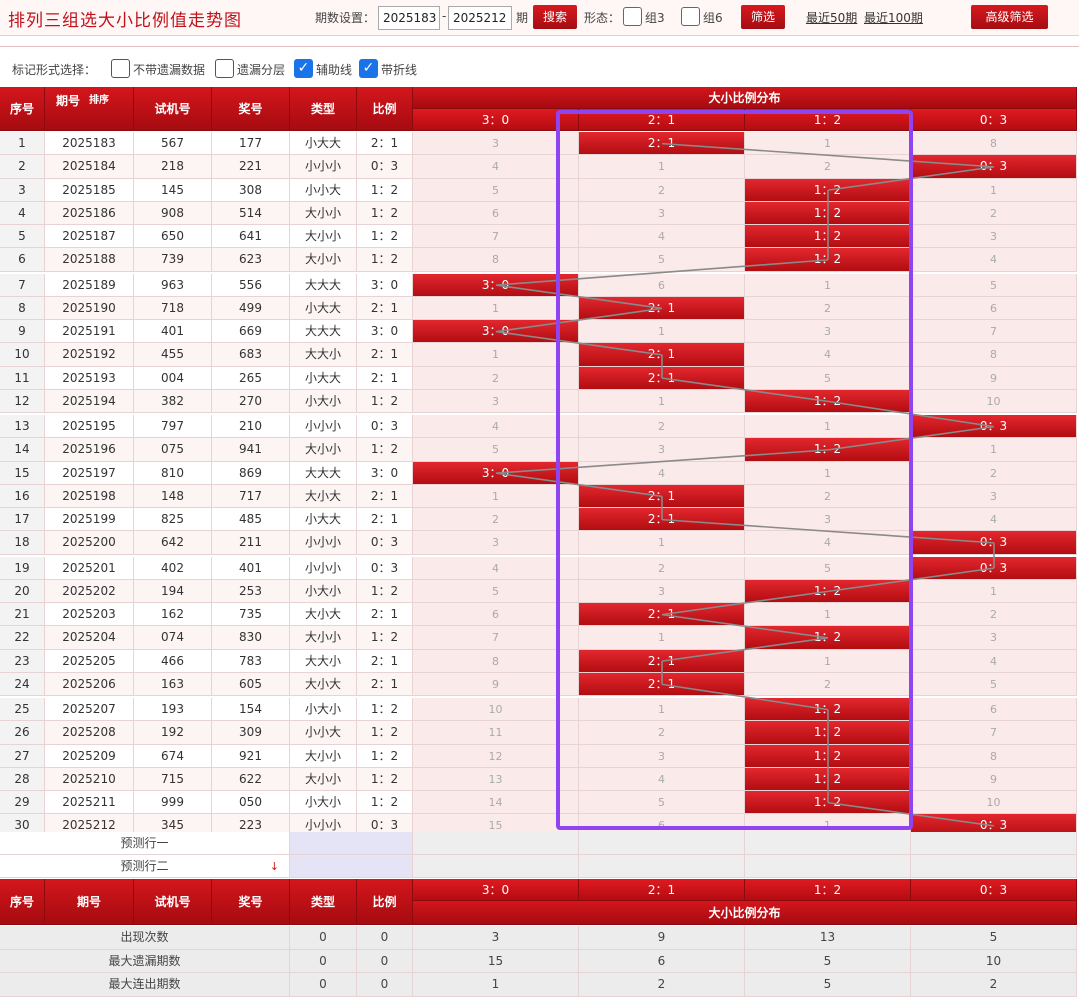  I want to click on row-type: 大小大, so click(323, 684).